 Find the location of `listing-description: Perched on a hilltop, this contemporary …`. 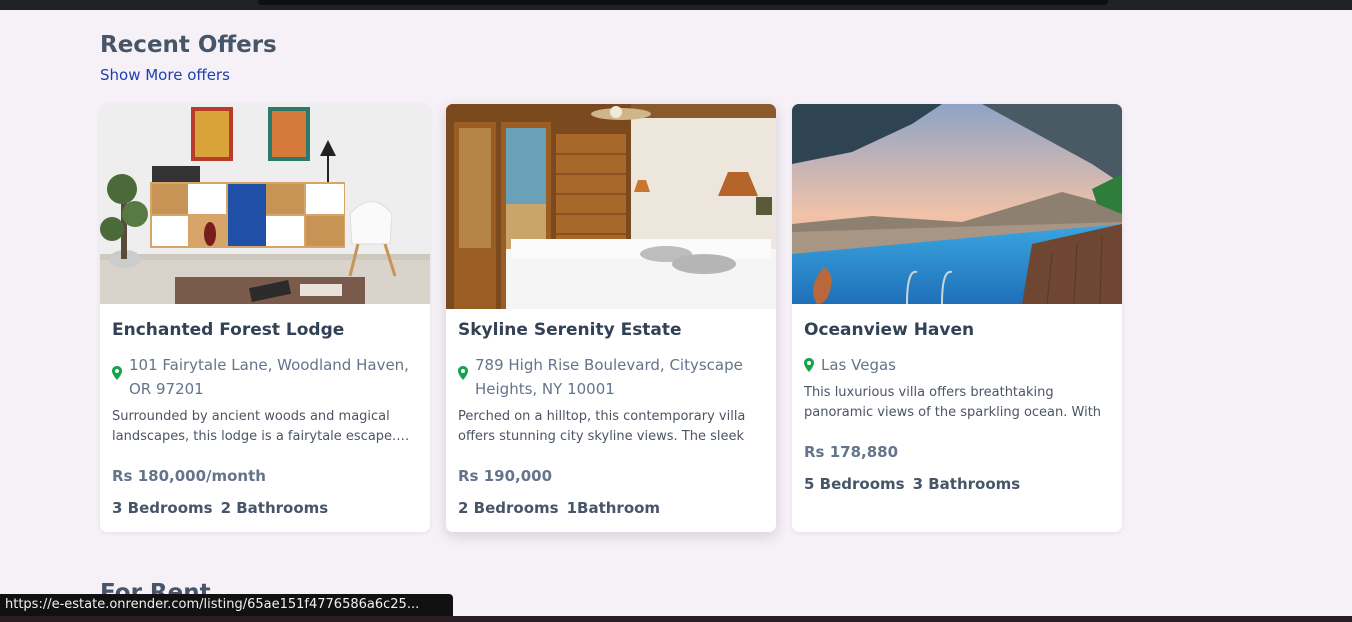

listing-description: Perched on a hilltop, this contemporary … is located at coordinates (602, 426).